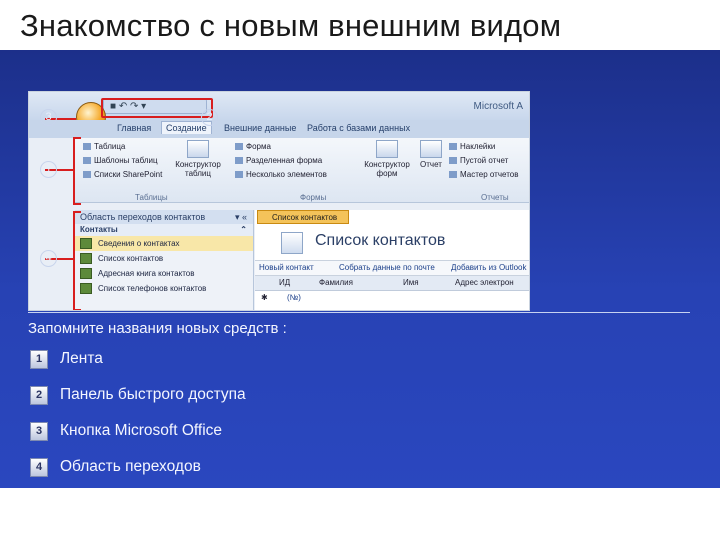  What do you see at coordinates (291, 25) in the screenshot?
I see `slide-title: Знакомство с новым внешним видом` at bounding box center [291, 25].